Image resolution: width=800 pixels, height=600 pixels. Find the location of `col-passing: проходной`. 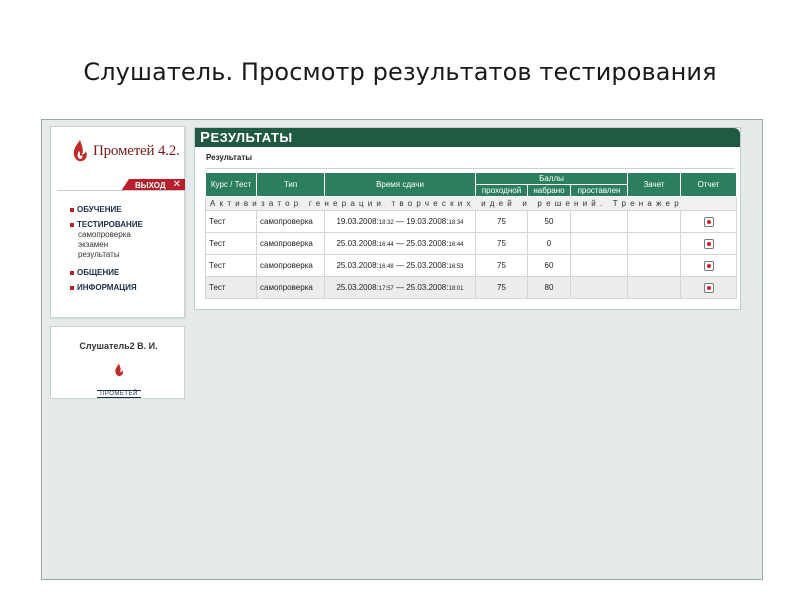

col-passing: проходной is located at coordinates (501, 190).